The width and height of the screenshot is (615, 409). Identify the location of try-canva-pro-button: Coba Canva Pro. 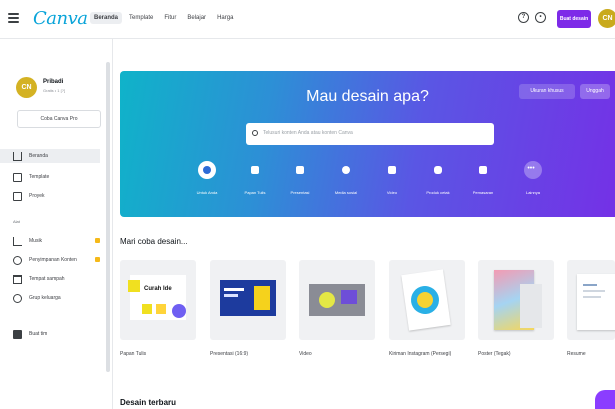
(59, 119).